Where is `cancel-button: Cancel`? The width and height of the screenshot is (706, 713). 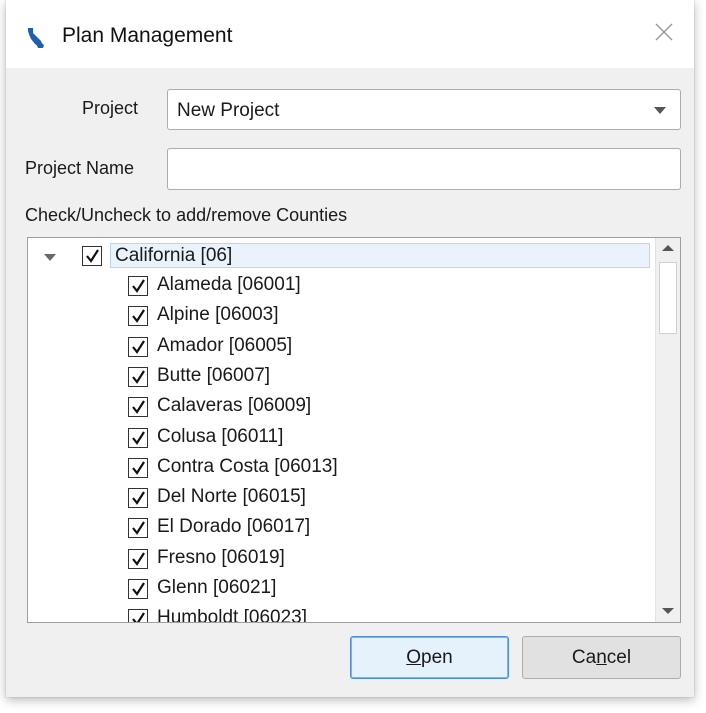
cancel-button: Cancel is located at coordinates (601, 657).